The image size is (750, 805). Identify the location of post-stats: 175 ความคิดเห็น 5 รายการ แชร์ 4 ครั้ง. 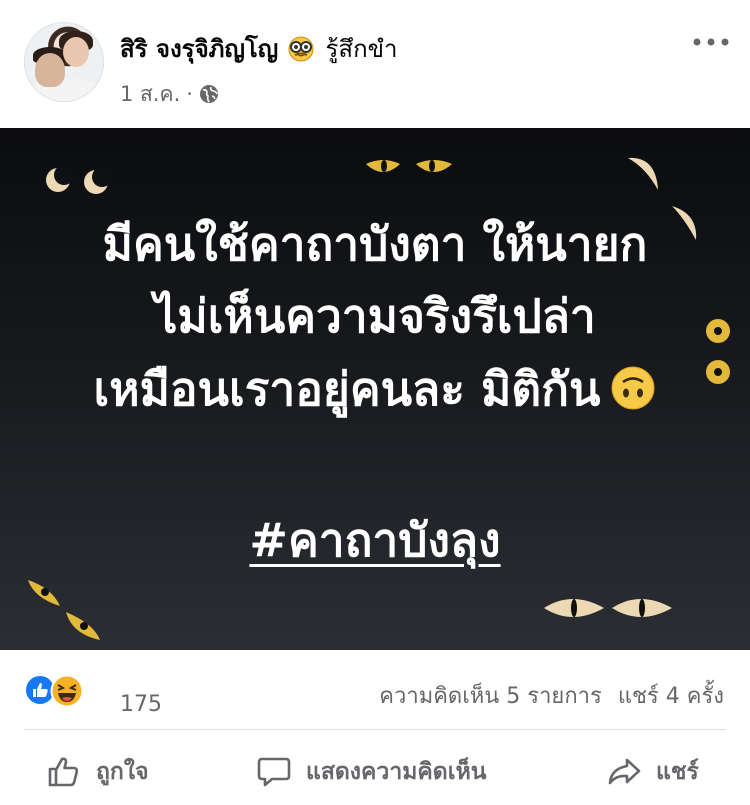
(375, 690).